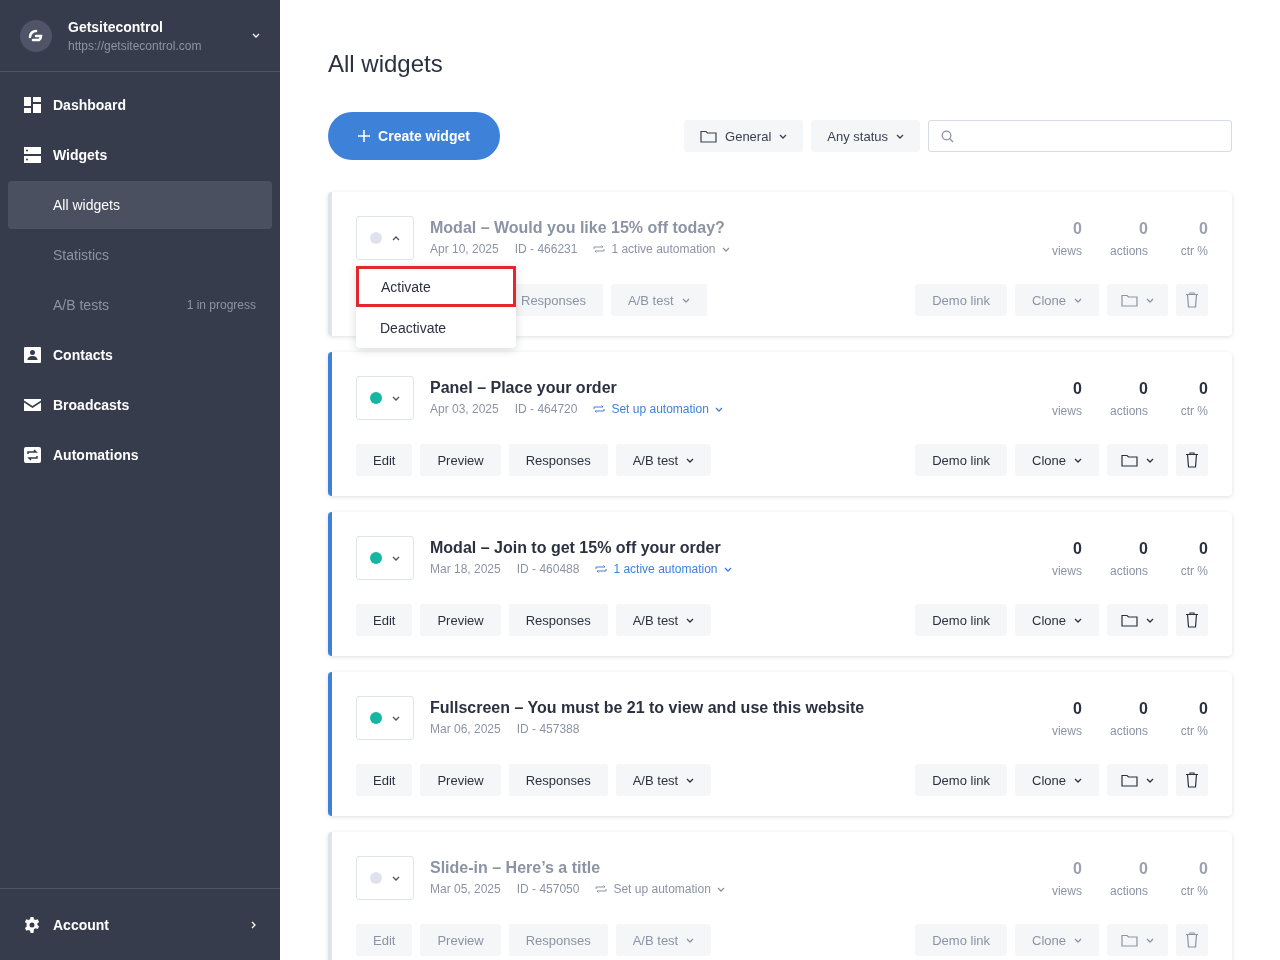  What do you see at coordinates (36, 35) in the screenshot?
I see `logo-icon` at bounding box center [36, 35].